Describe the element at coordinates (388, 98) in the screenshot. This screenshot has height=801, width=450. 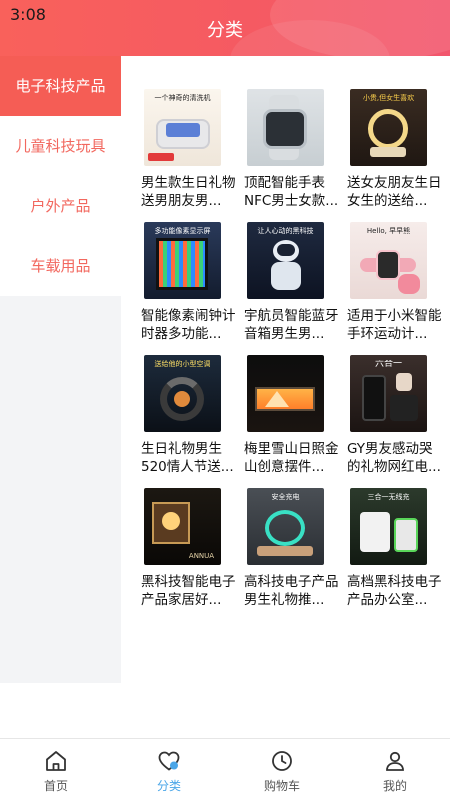
I see `product-image-text: 小贵,但女生喜欢` at that location.